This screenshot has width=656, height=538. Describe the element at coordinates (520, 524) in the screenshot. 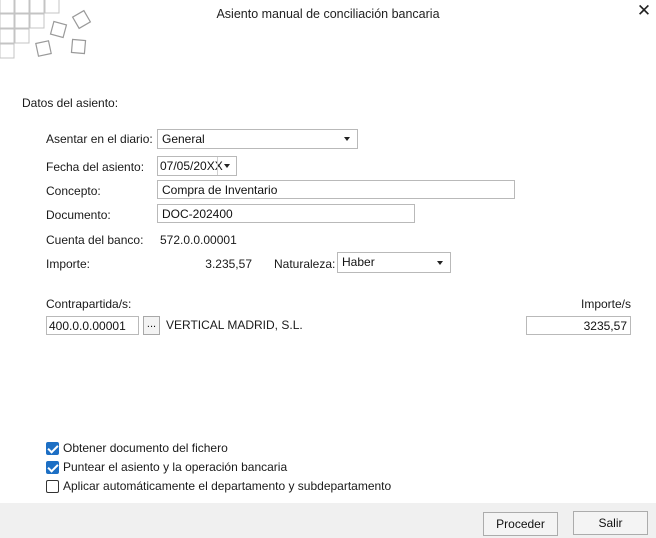

I see `proceder-button: Proceder` at that location.